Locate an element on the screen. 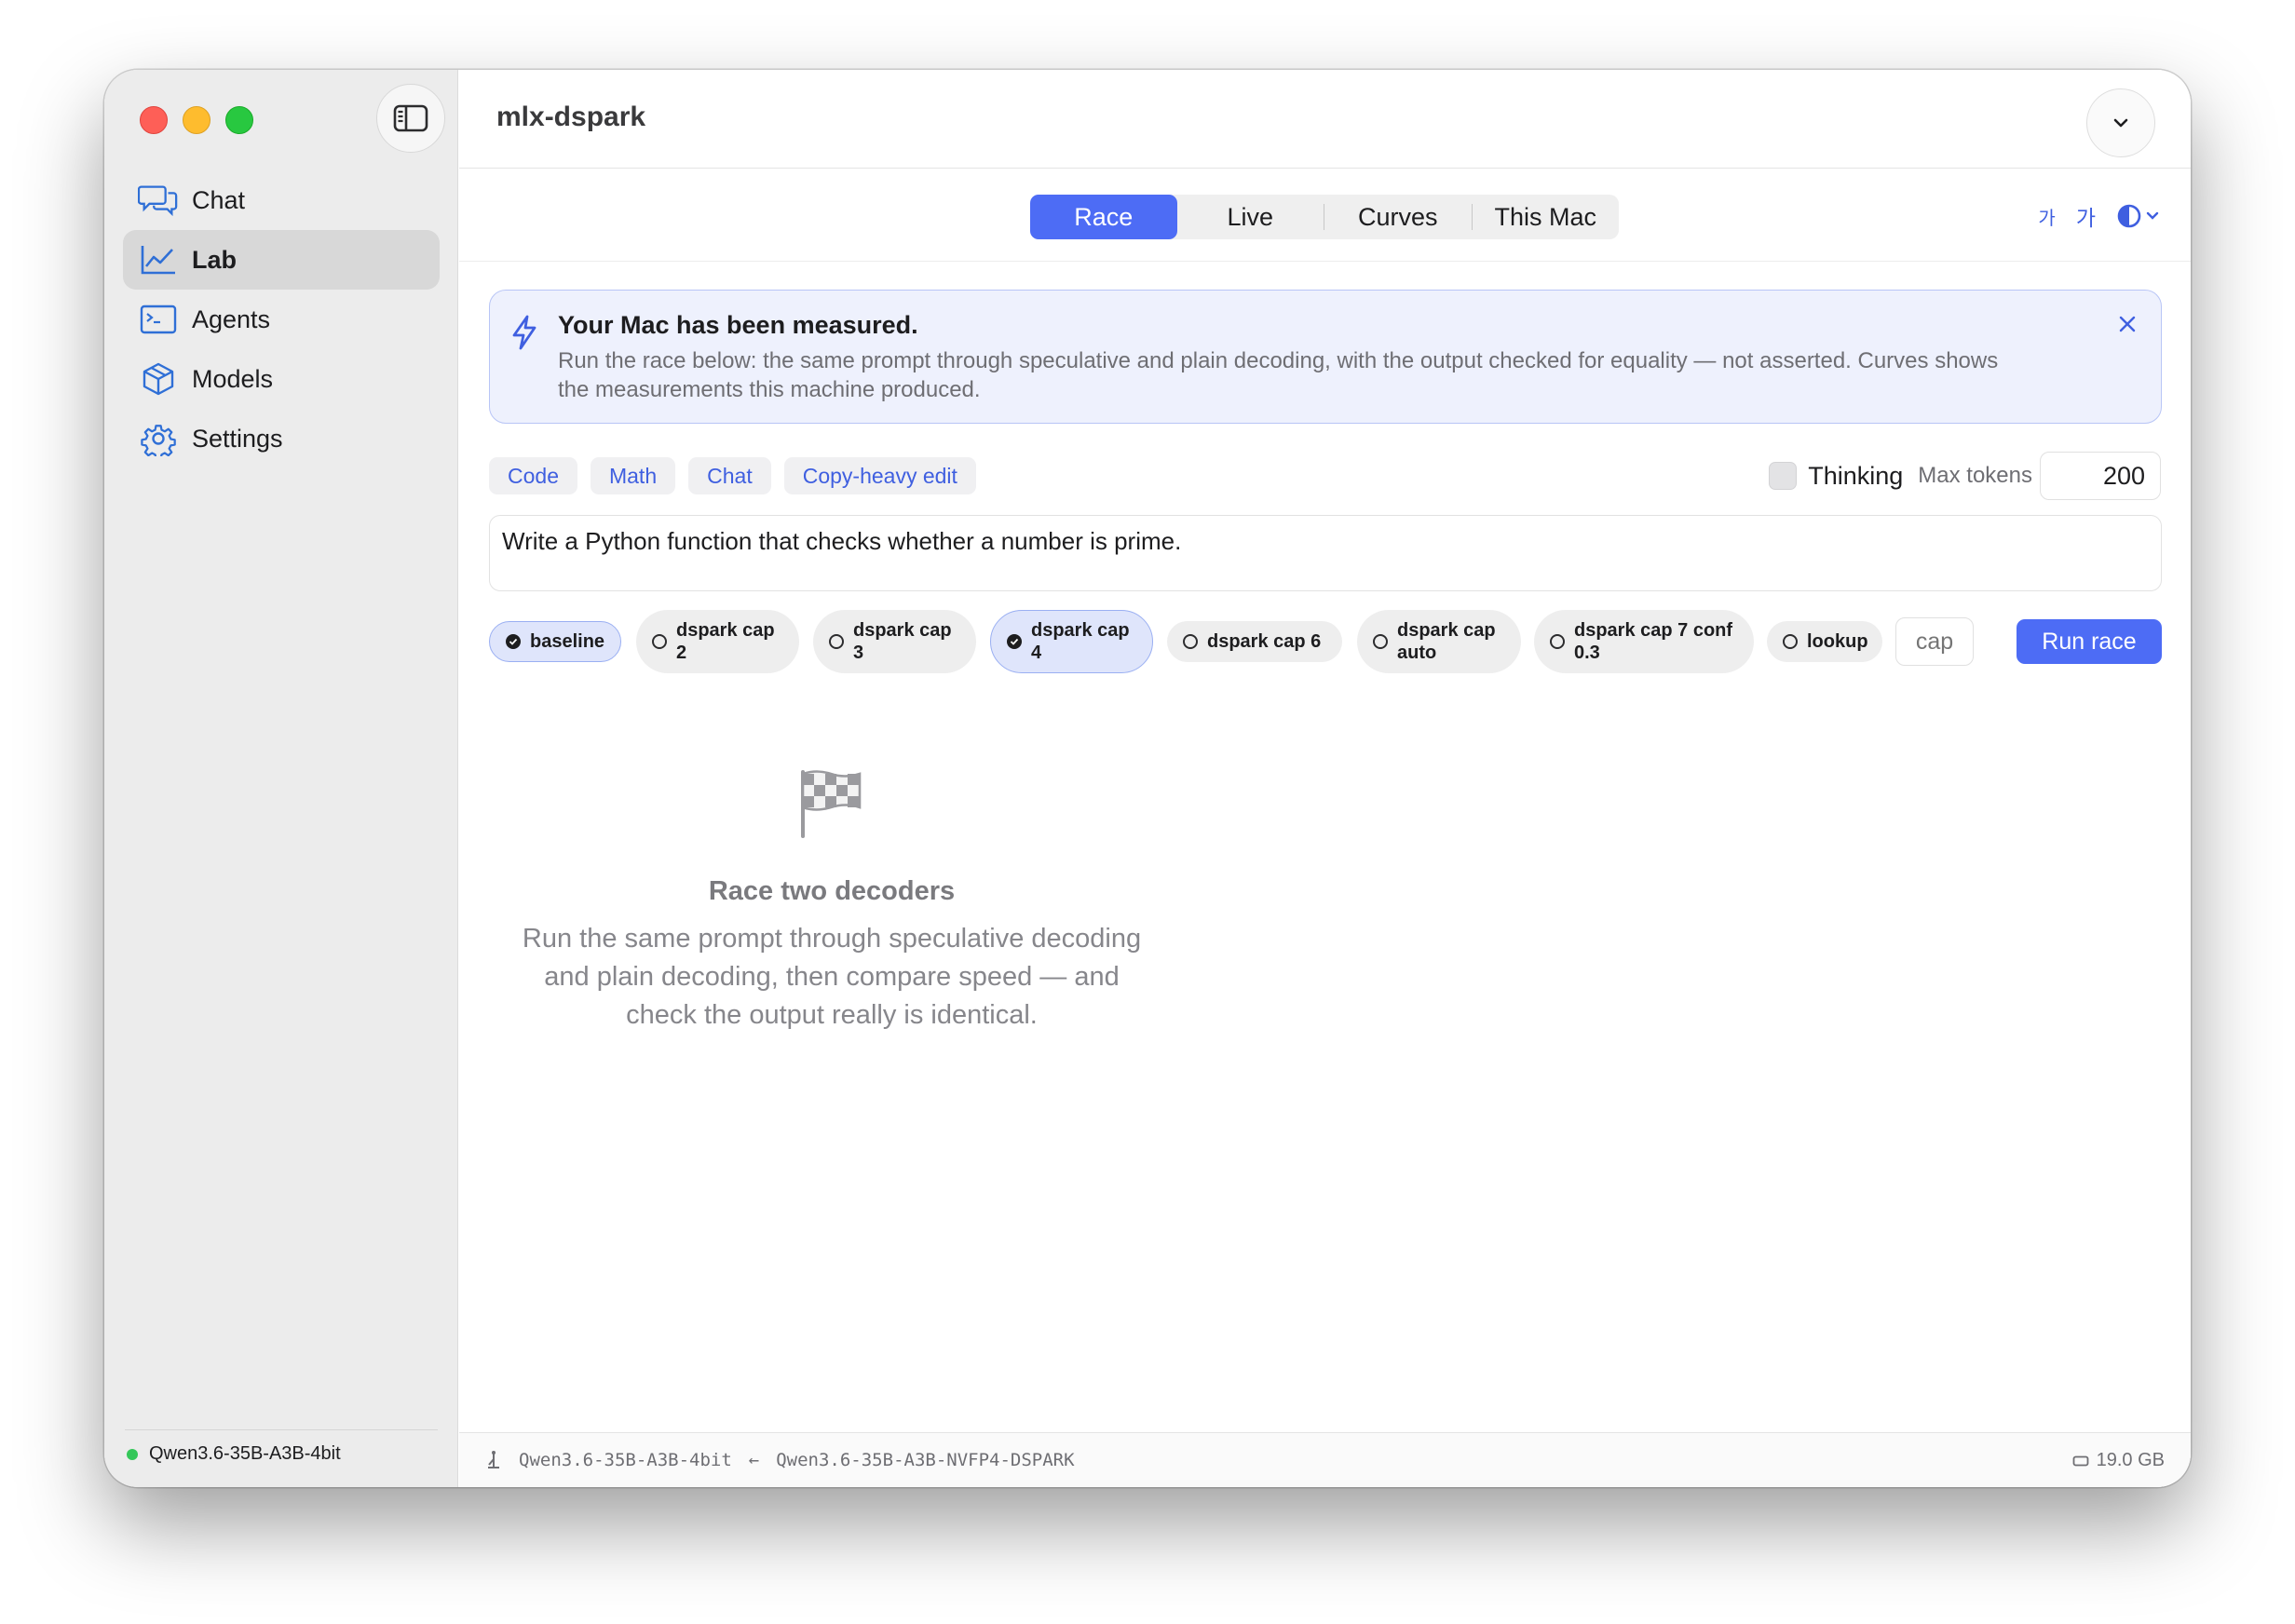  memory-indicator: 19.0 GB is located at coordinates (2118, 1460).